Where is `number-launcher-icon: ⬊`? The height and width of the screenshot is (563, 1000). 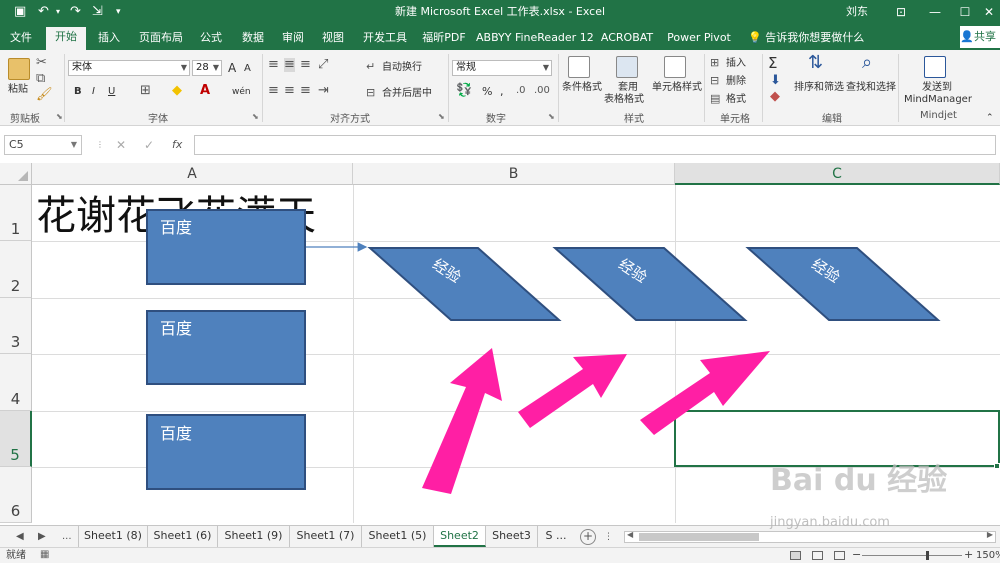 number-launcher-icon: ⬊ is located at coordinates (551, 116).